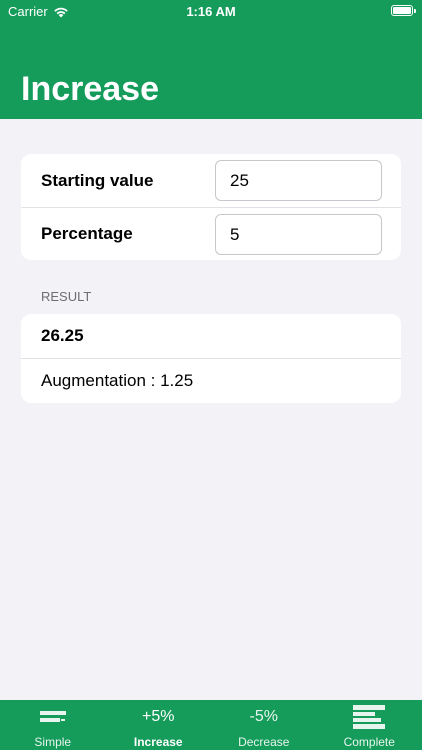 This screenshot has height=750, width=422. Describe the element at coordinates (97, 180) in the screenshot. I see `starting-value-label: Starting value` at that location.